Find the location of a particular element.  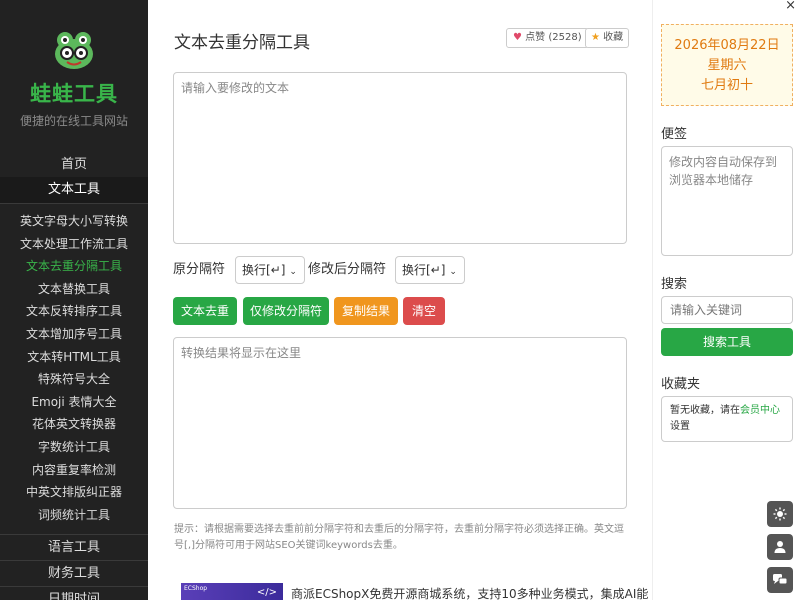

user-button is located at coordinates (780, 547).